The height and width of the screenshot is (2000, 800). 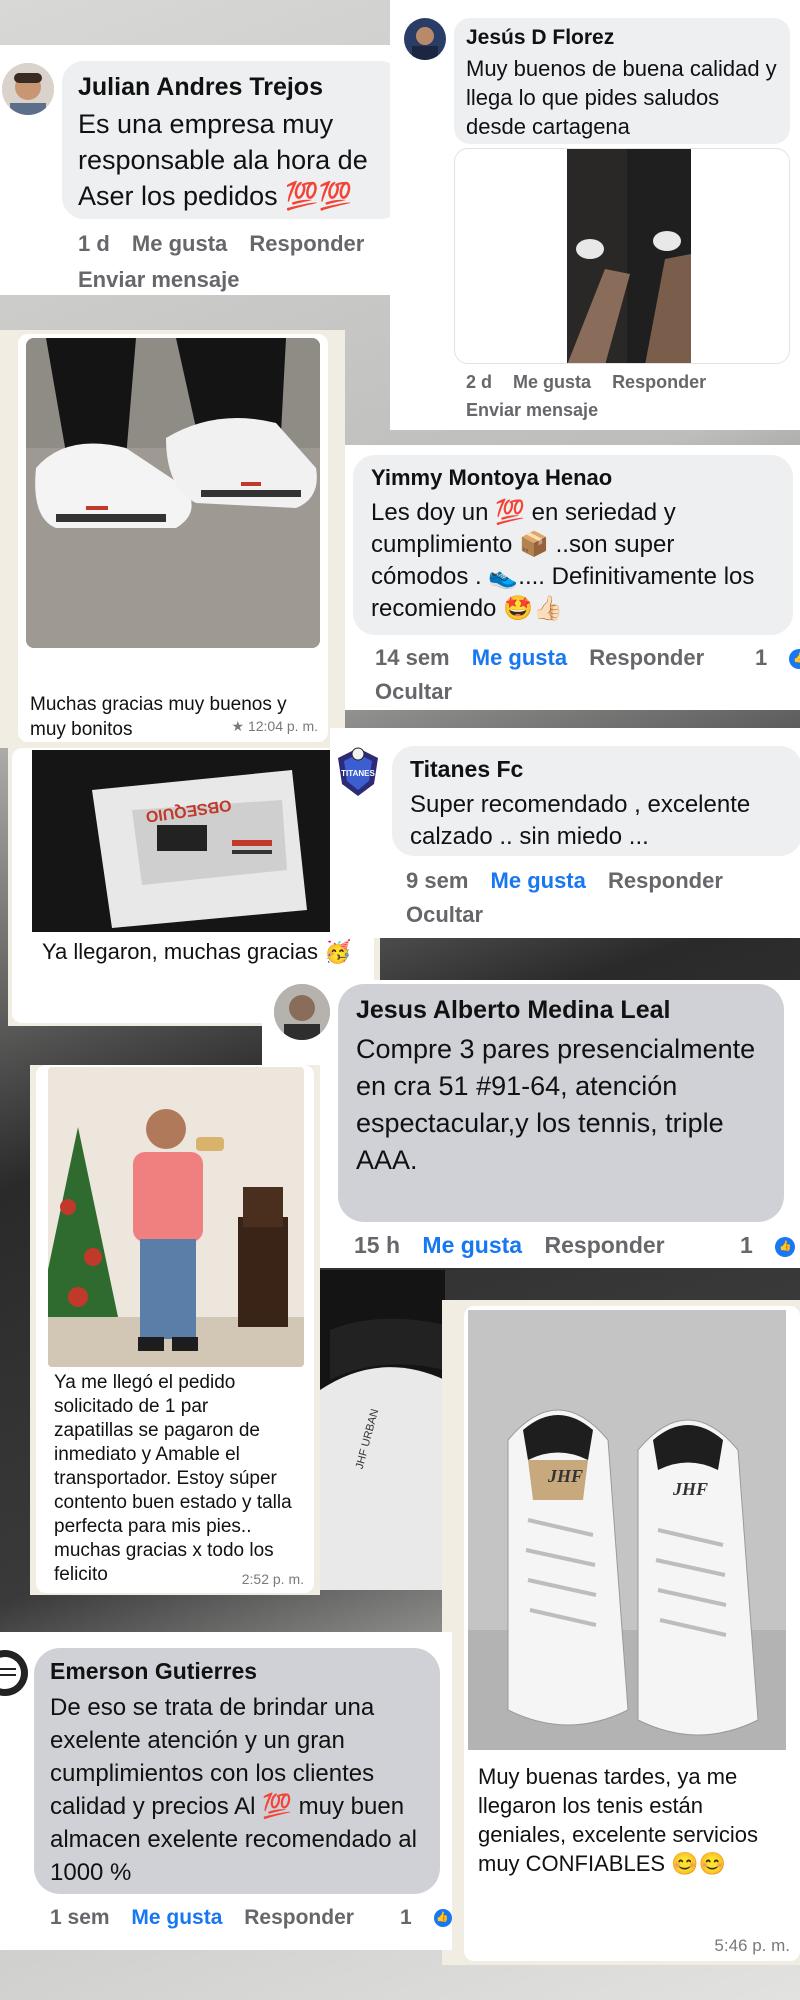 What do you see at coordinates (80, 1917) in the screenshot?
I see `comment-time: 1 sem` at bounding box center [80, 1917].